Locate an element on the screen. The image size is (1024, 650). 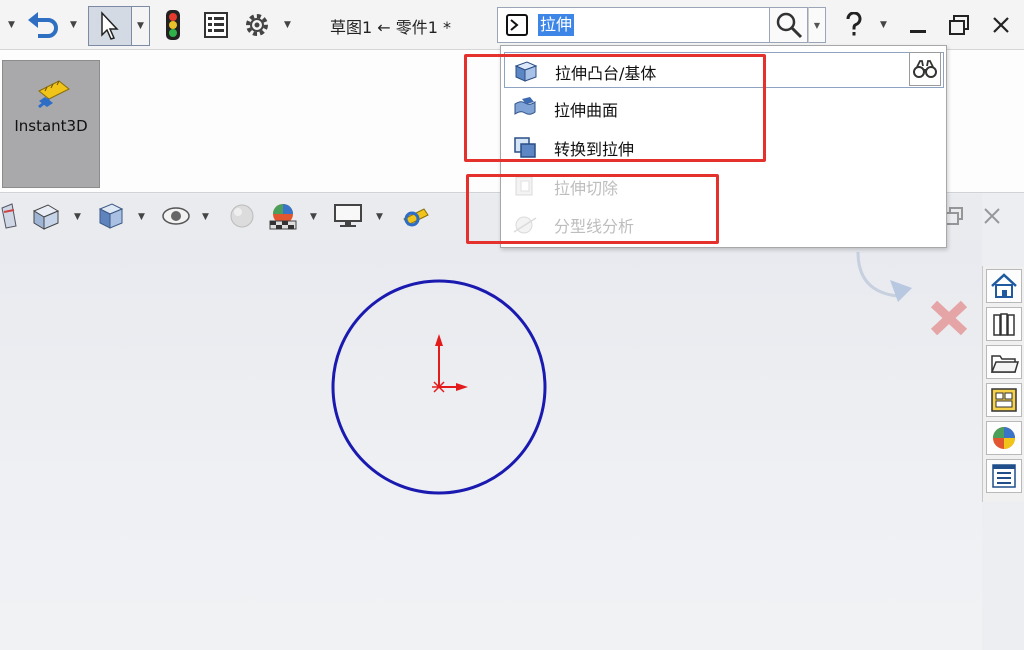
options-gear-icon is located at coordinates (257, 25).